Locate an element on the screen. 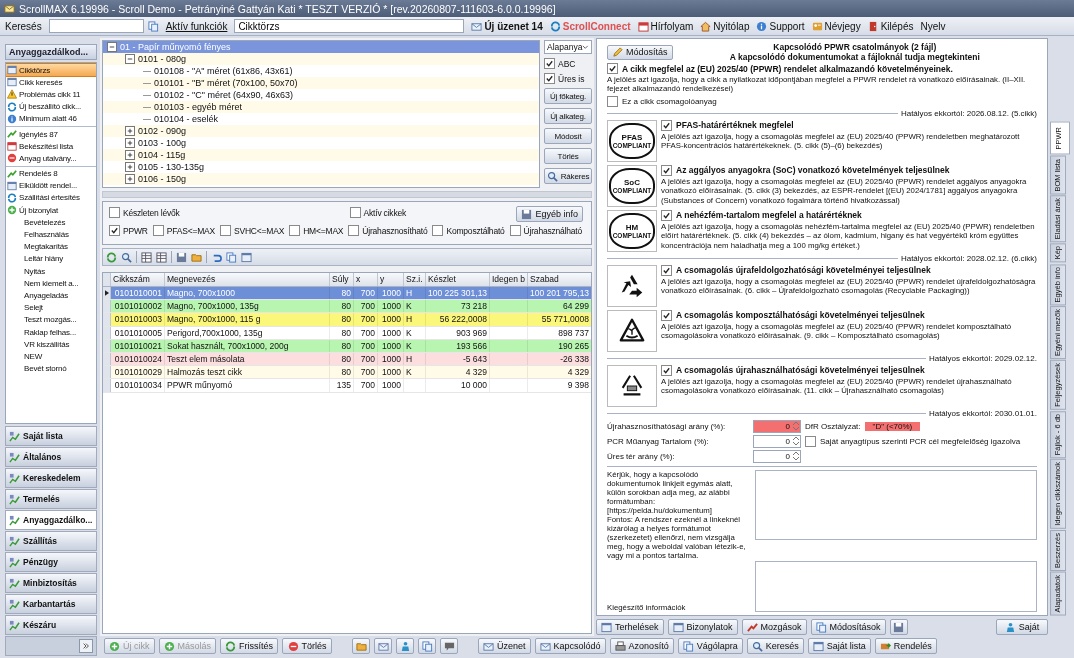  save-button is located at coordinates (898, 627).